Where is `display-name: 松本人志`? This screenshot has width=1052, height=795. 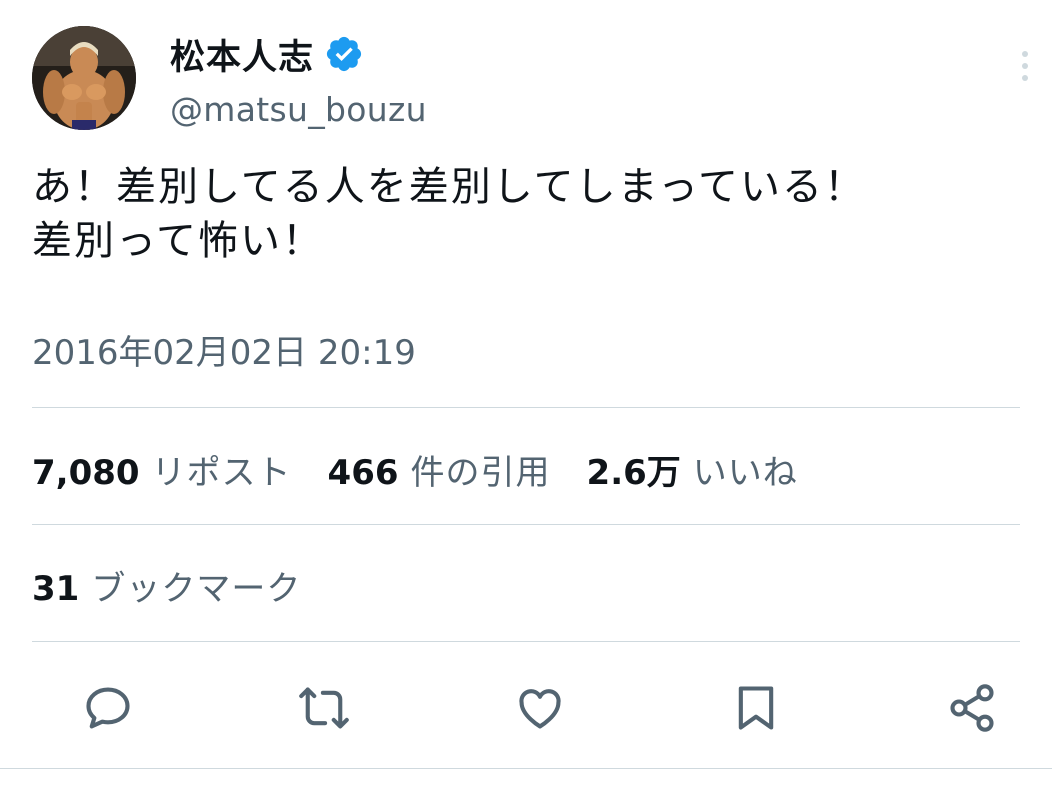
display-name: 松本人志 is located at coordinates (242, 54).